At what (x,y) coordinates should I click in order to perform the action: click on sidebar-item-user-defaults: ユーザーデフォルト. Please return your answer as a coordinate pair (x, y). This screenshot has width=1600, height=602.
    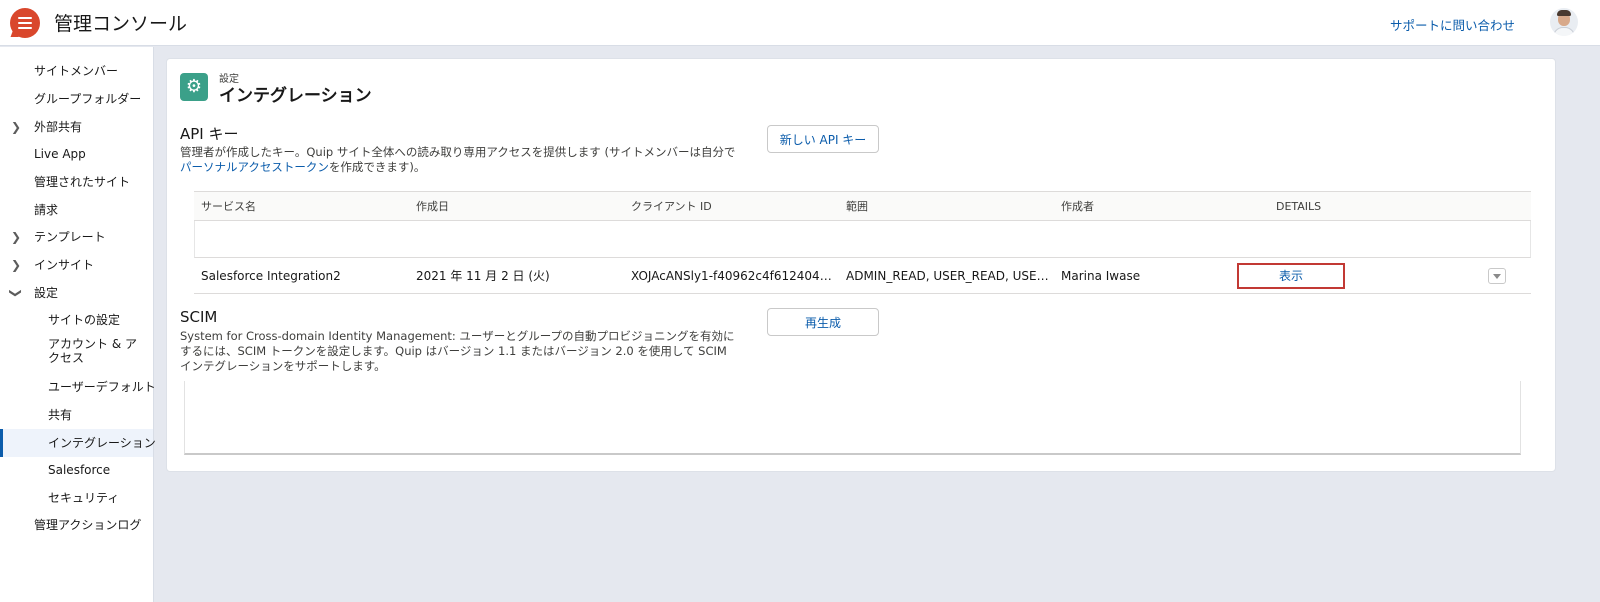
    Looking at the image, I should click on (78, 387).